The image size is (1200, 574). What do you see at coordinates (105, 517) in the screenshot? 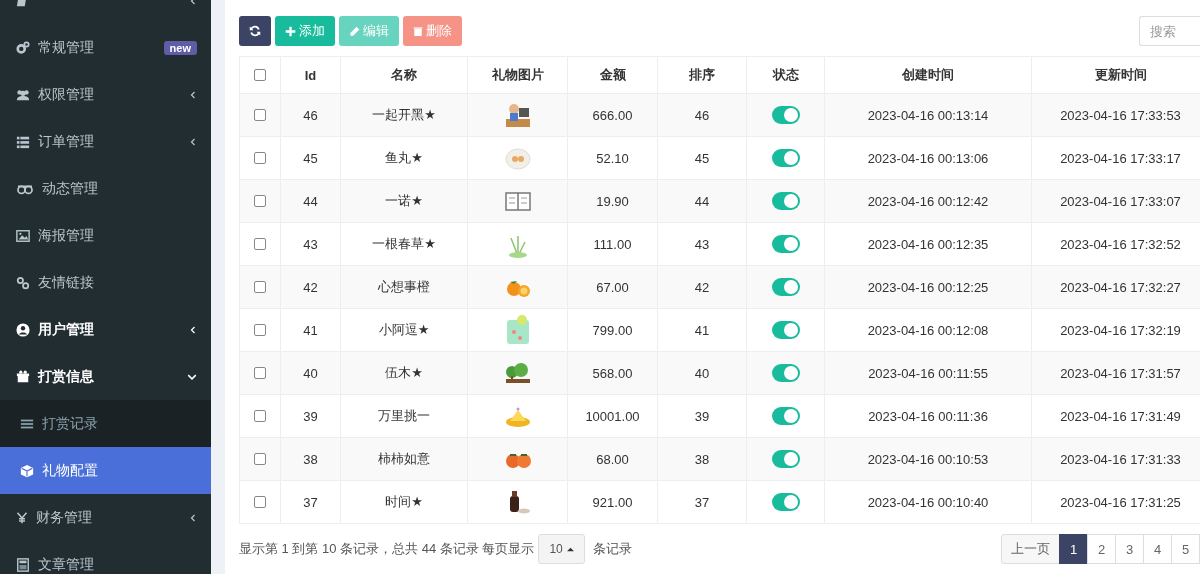
I see `sidebar-item: 财务管理` at bounding box center [105, 517].